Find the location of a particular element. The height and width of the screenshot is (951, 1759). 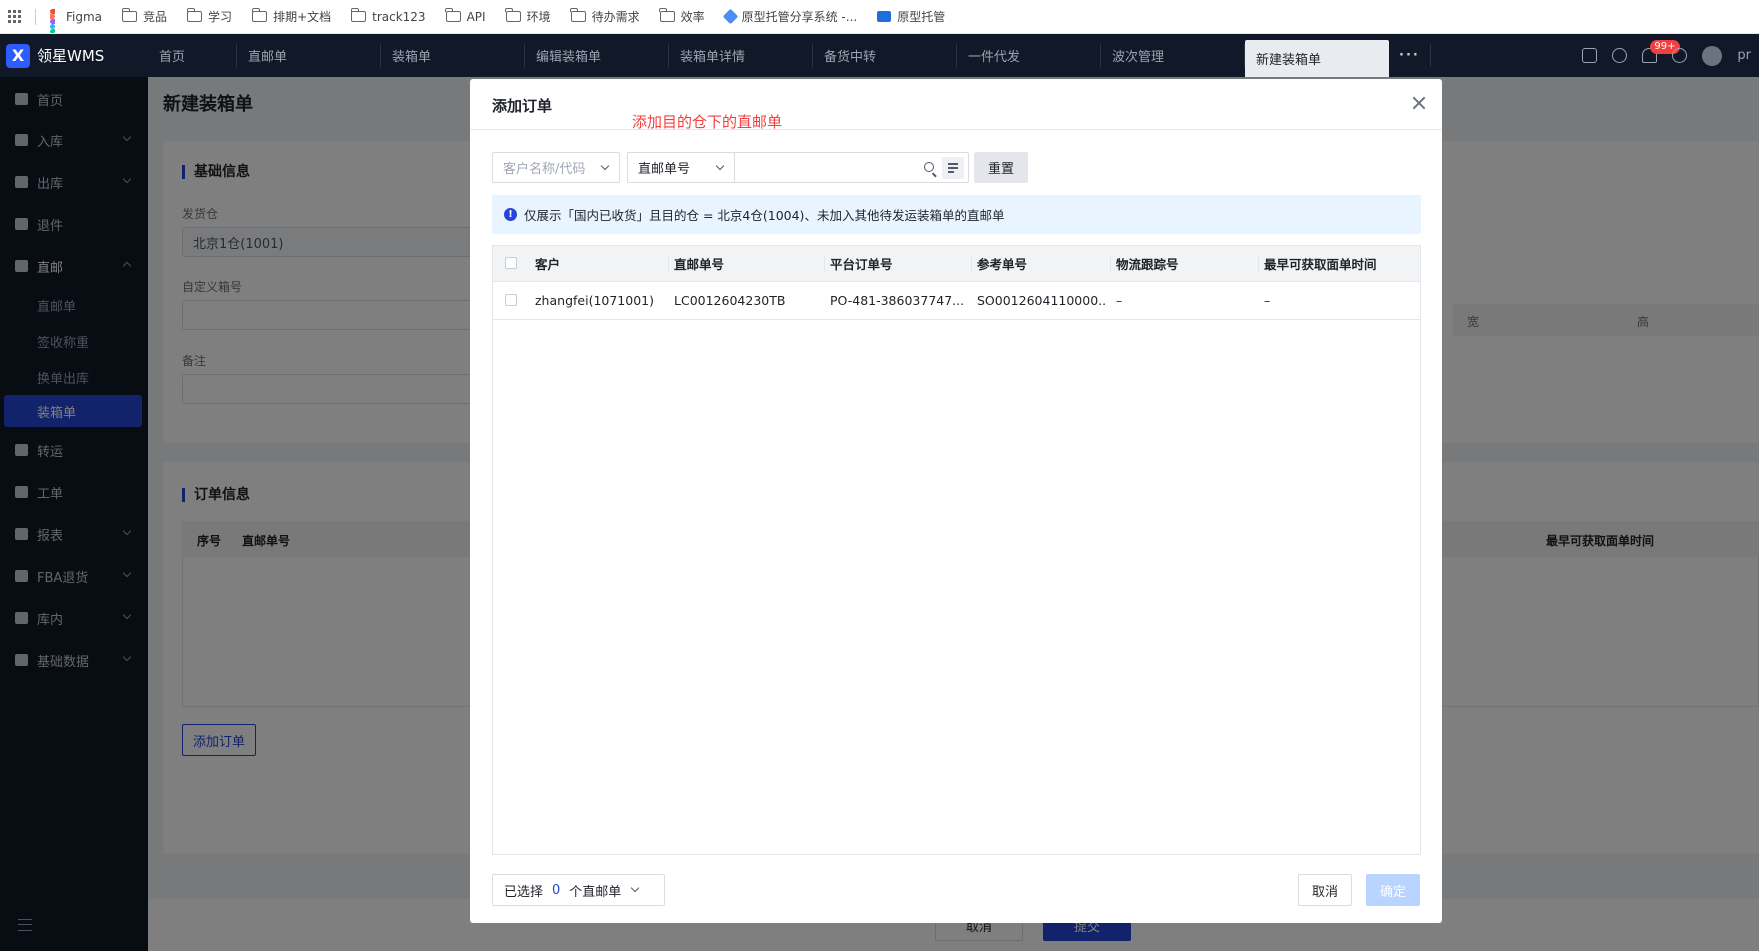

bookmark-figma: Figma is located at coordinates (76, 21).